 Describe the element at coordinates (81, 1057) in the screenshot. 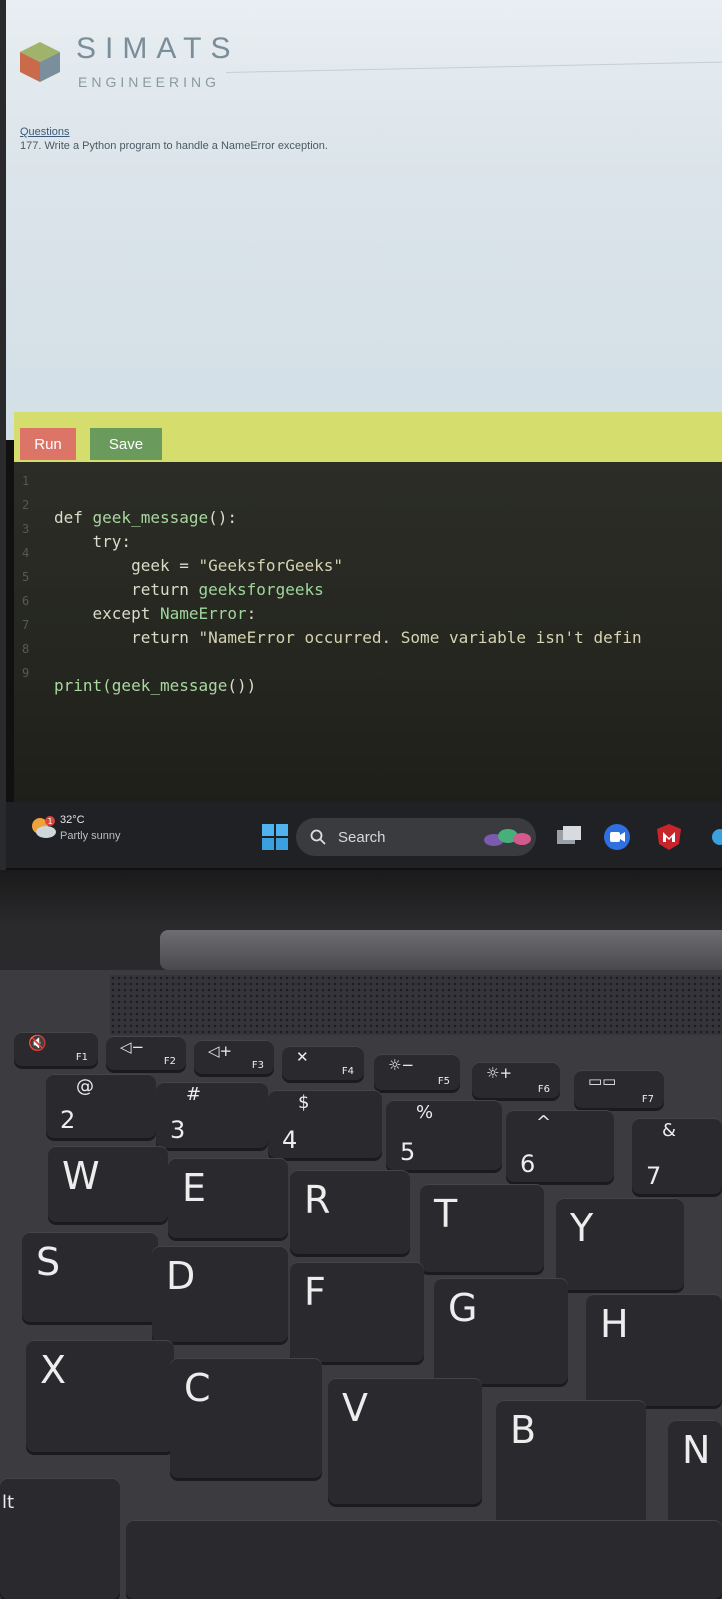

I see `key-label: F1` at that location.